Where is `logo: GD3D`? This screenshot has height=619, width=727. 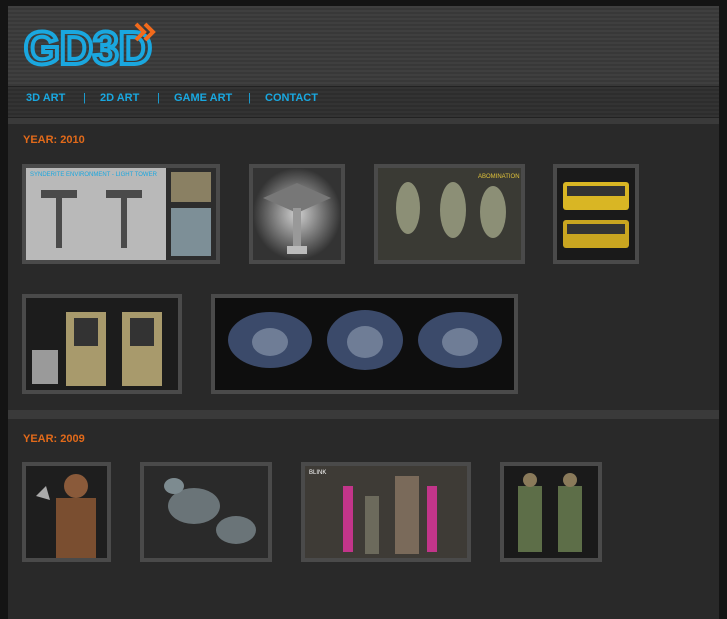 logo: GD3D is located at coordinates (94, 45).